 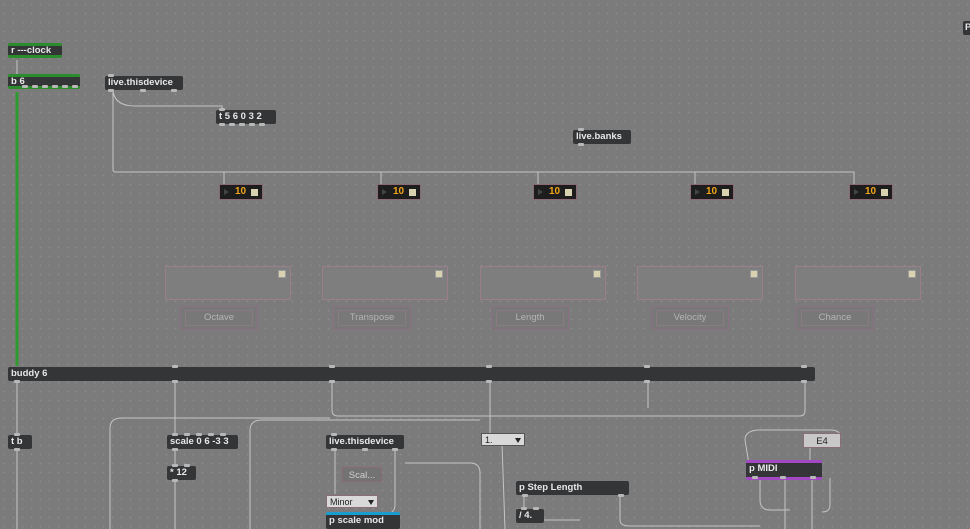 I want to click on trigger-object: t 5 6 0 3 2, so click(x=246, y=117).